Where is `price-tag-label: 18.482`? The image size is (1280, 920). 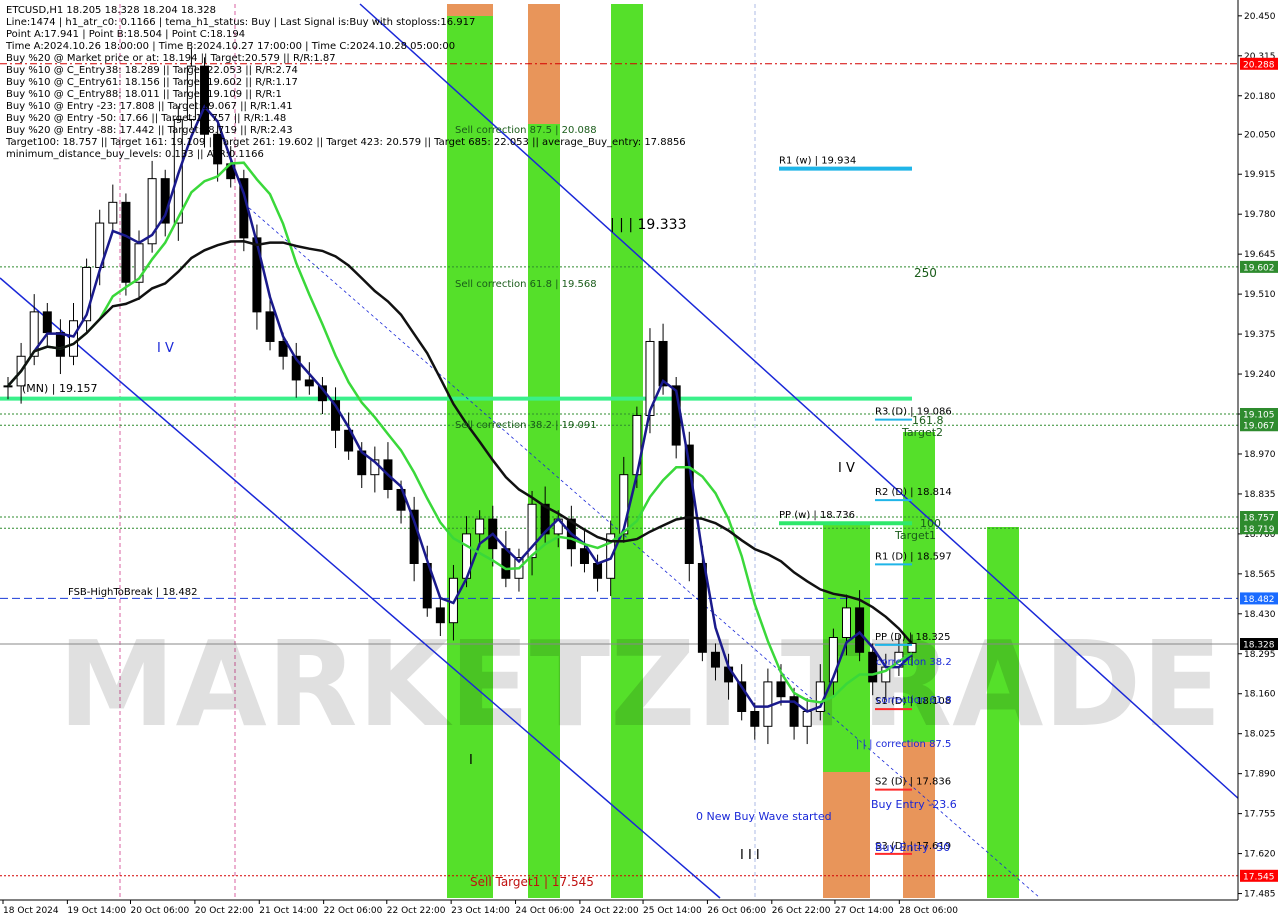
price-tag-label: 18.482 is located at coordinates (1259, 600).